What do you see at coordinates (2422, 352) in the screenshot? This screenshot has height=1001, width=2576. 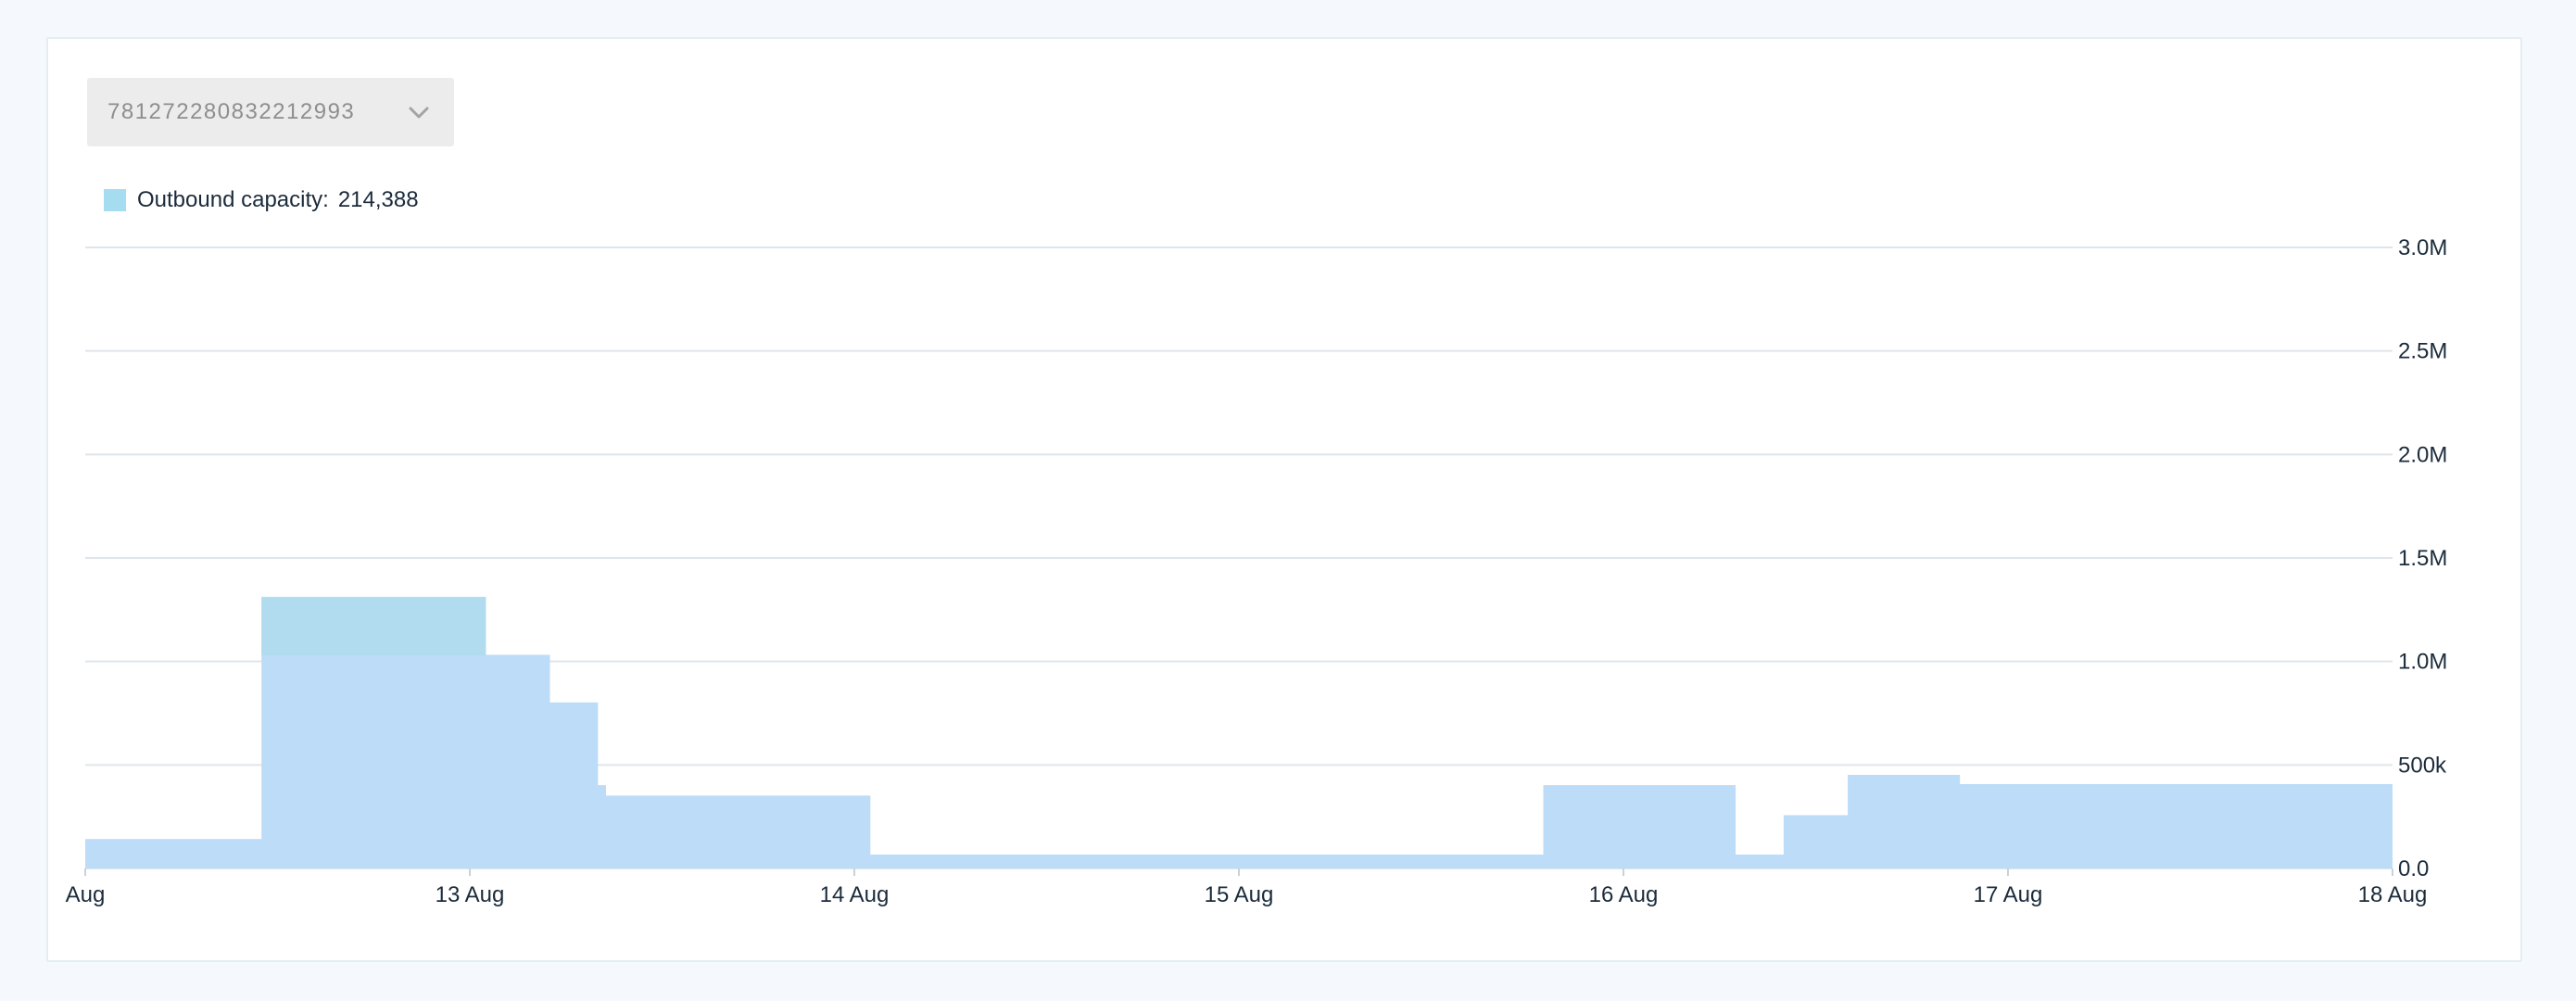 I see `y-tick-label: 2.5M` at bounding box center [2422, 352].